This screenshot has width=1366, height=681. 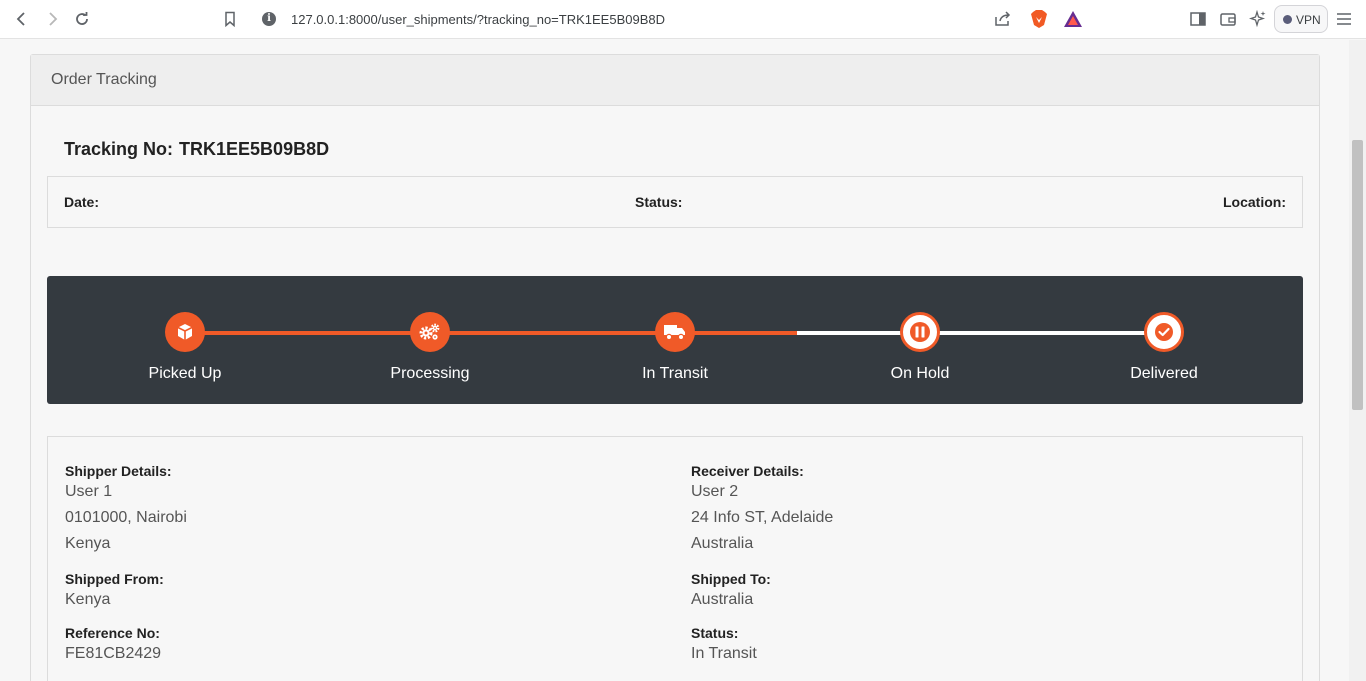 I want to click on receiver-address: 24 Info ST, Adelaide, so click(x=762, y=517).